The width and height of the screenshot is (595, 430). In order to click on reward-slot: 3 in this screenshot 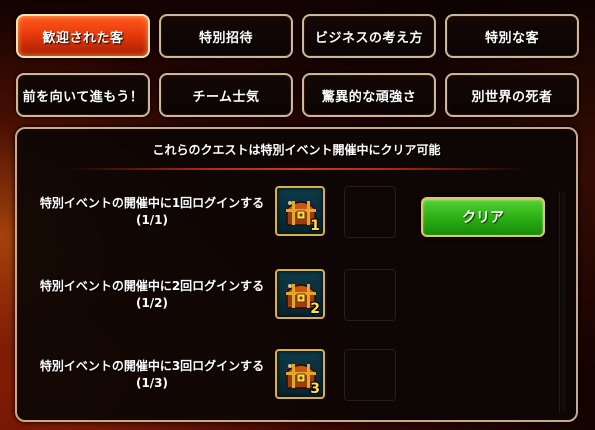, I will do `click(300, 374)`.